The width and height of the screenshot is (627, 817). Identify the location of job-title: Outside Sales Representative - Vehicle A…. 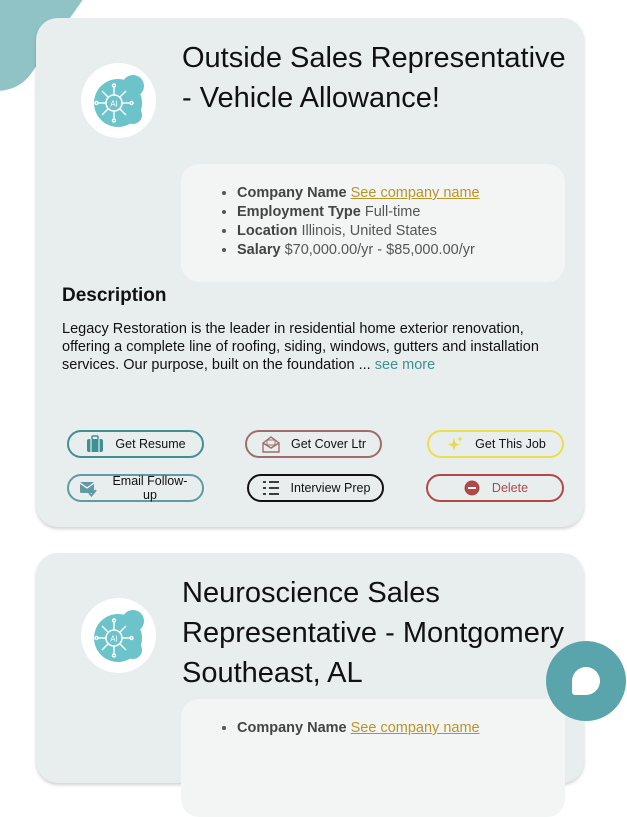
(377, 78).